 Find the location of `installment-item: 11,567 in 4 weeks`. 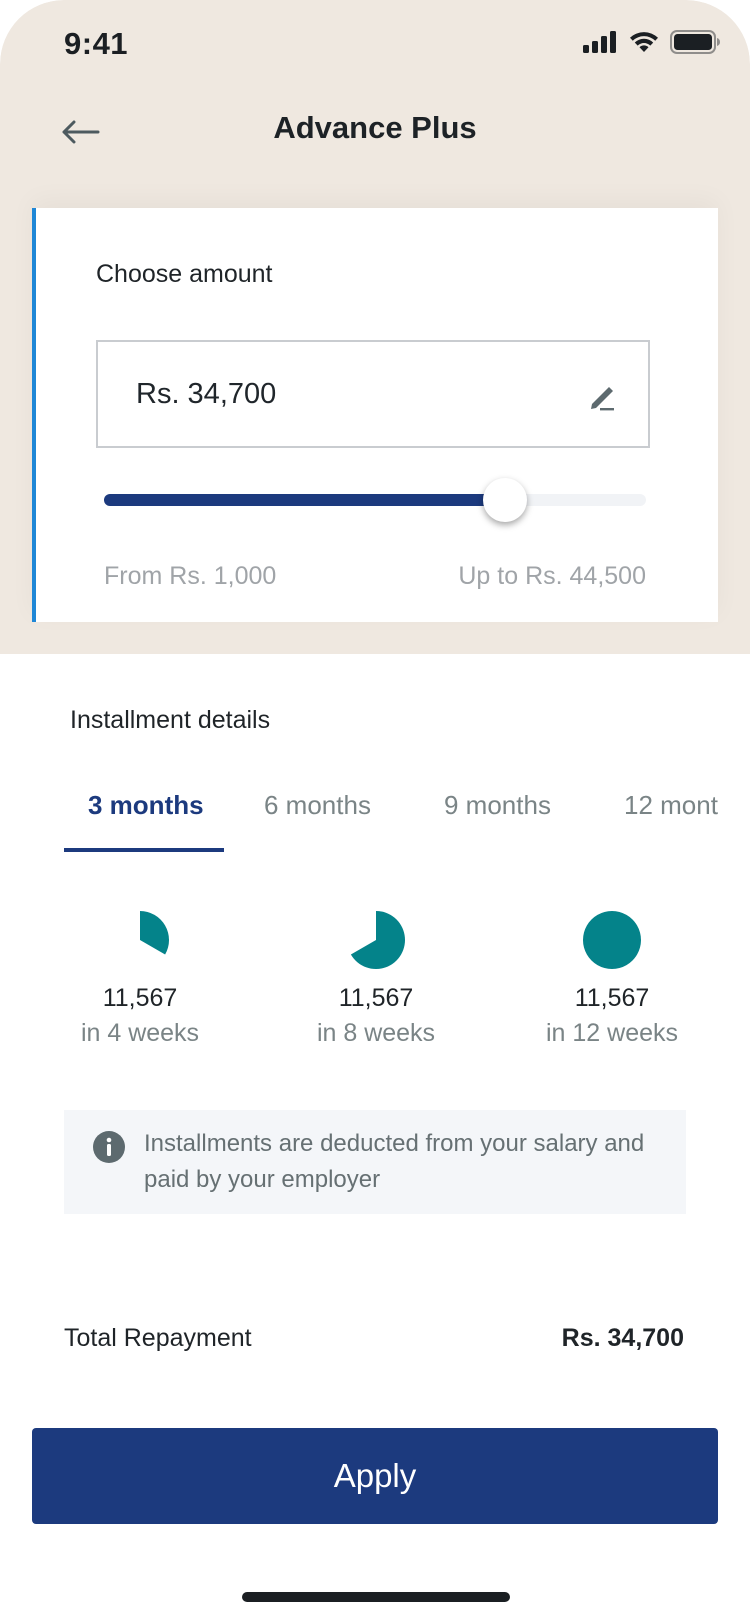

installment-item: 11,567 in 4 weeks is located at coordinates (140, 979).